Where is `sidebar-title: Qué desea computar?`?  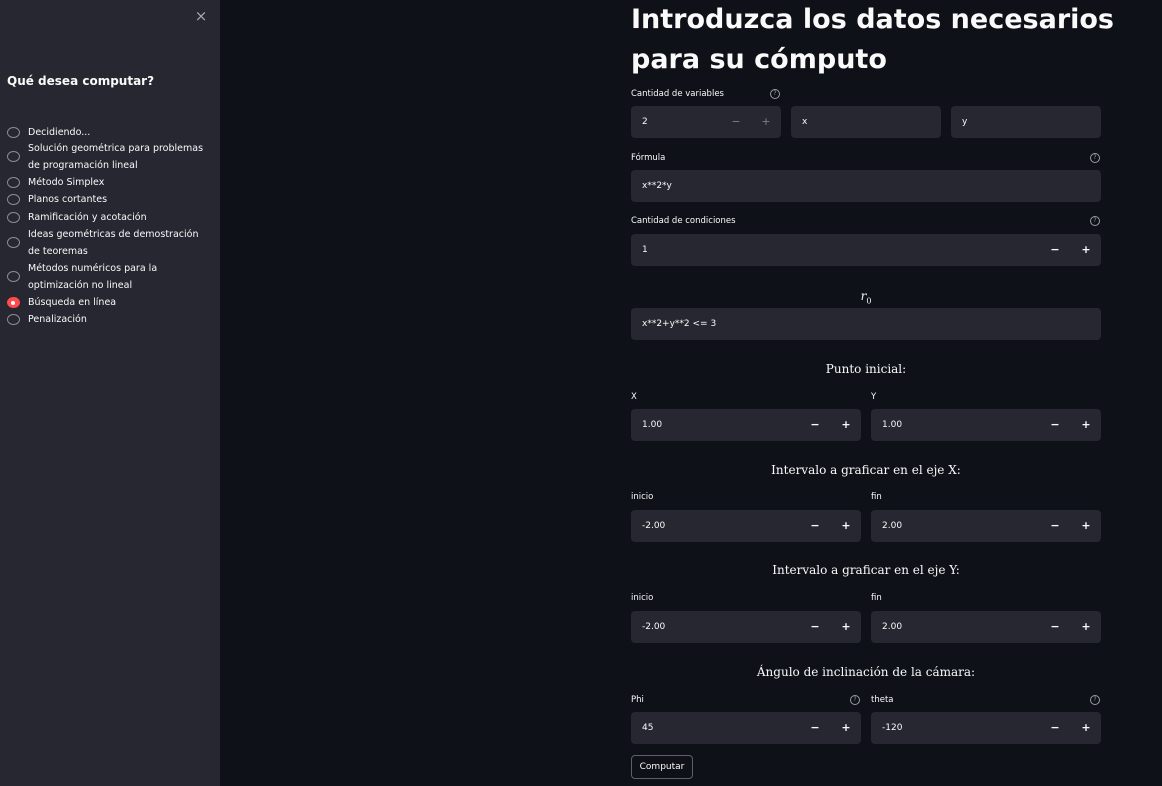 sidebar-title: Qué desea computar? is located at coordinates (81, 81).